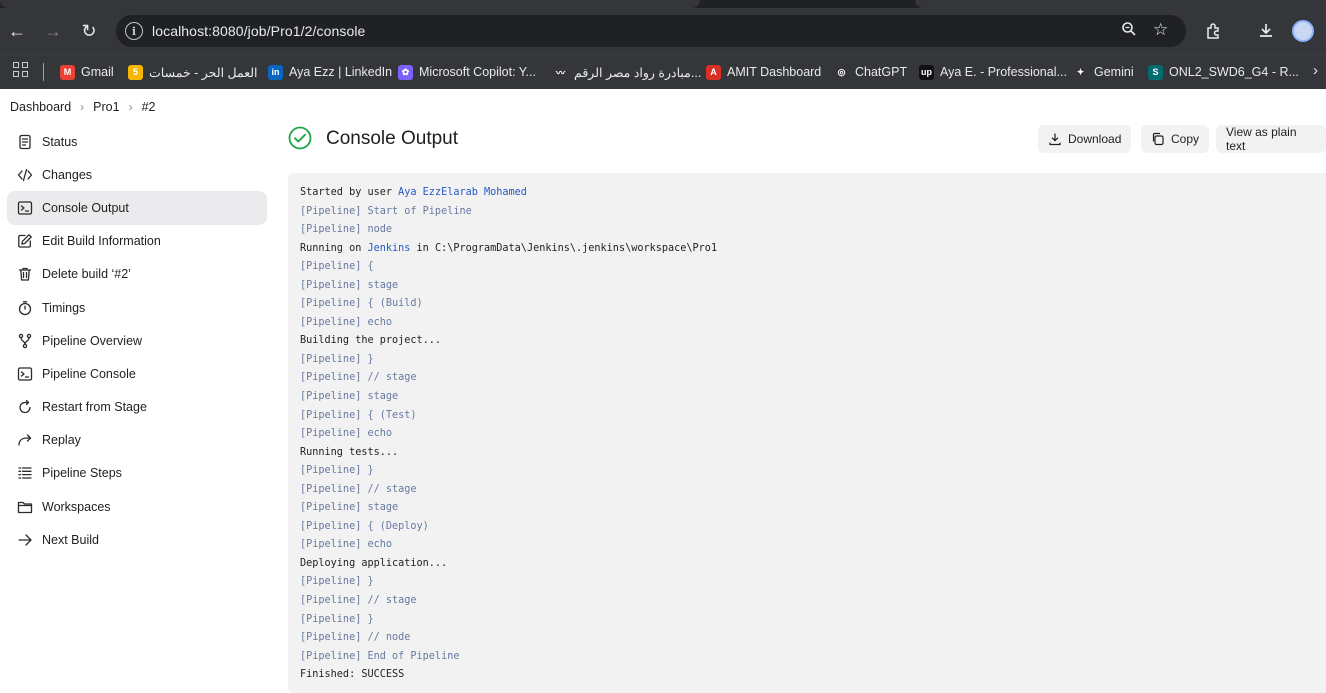 This screenshot has width=1326, height=693. Describe the element at coordinates (137, 208) in the screenshot. I see `sidebar-item-console-output: Console Output` at that location.